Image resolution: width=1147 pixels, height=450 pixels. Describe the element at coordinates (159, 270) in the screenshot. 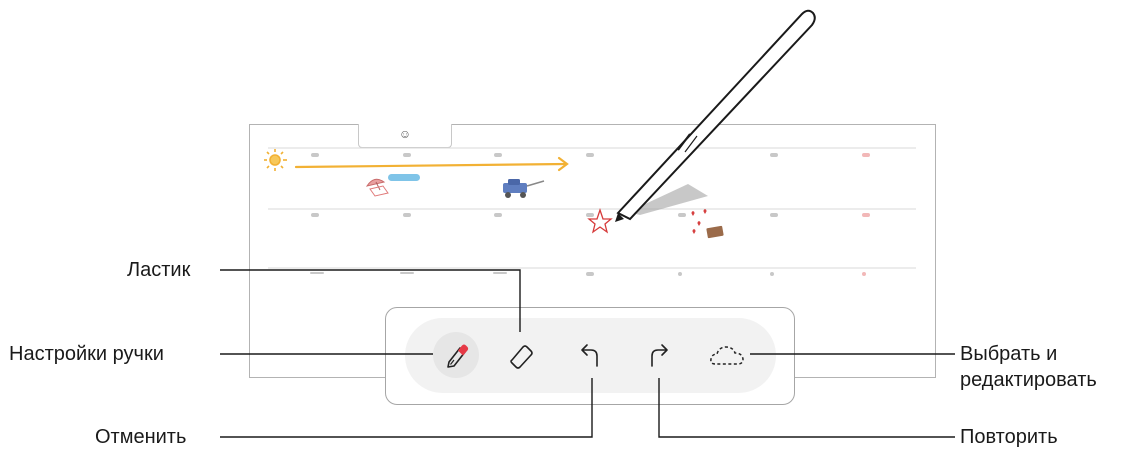

I see `eraser-callout: Ластик` at that location.